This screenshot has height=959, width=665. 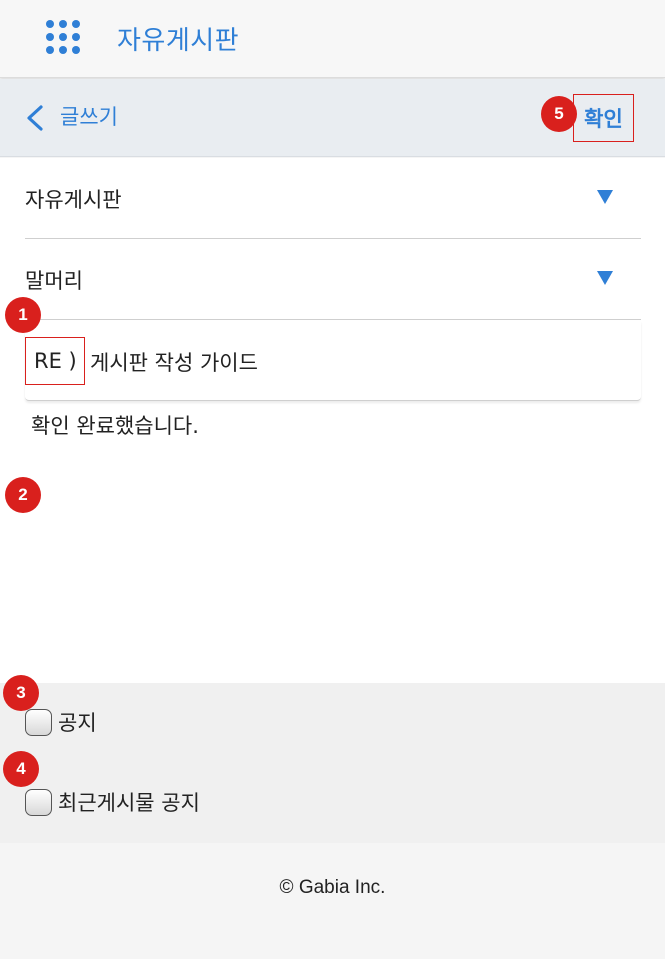 What do you see at coordinates (55, 361) in the screenshot?
I see `reply-prefix: RE )` at bounding box center [55, 361].